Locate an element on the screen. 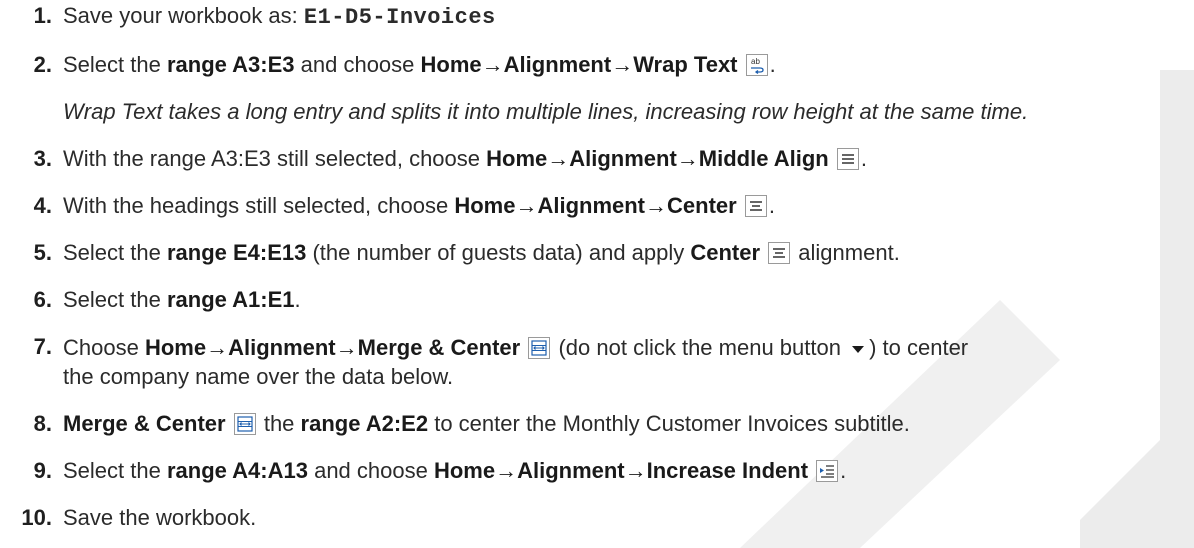 This screenshot has width=1194, height=548. step-number: 2. is located at coordinates (42, 64).